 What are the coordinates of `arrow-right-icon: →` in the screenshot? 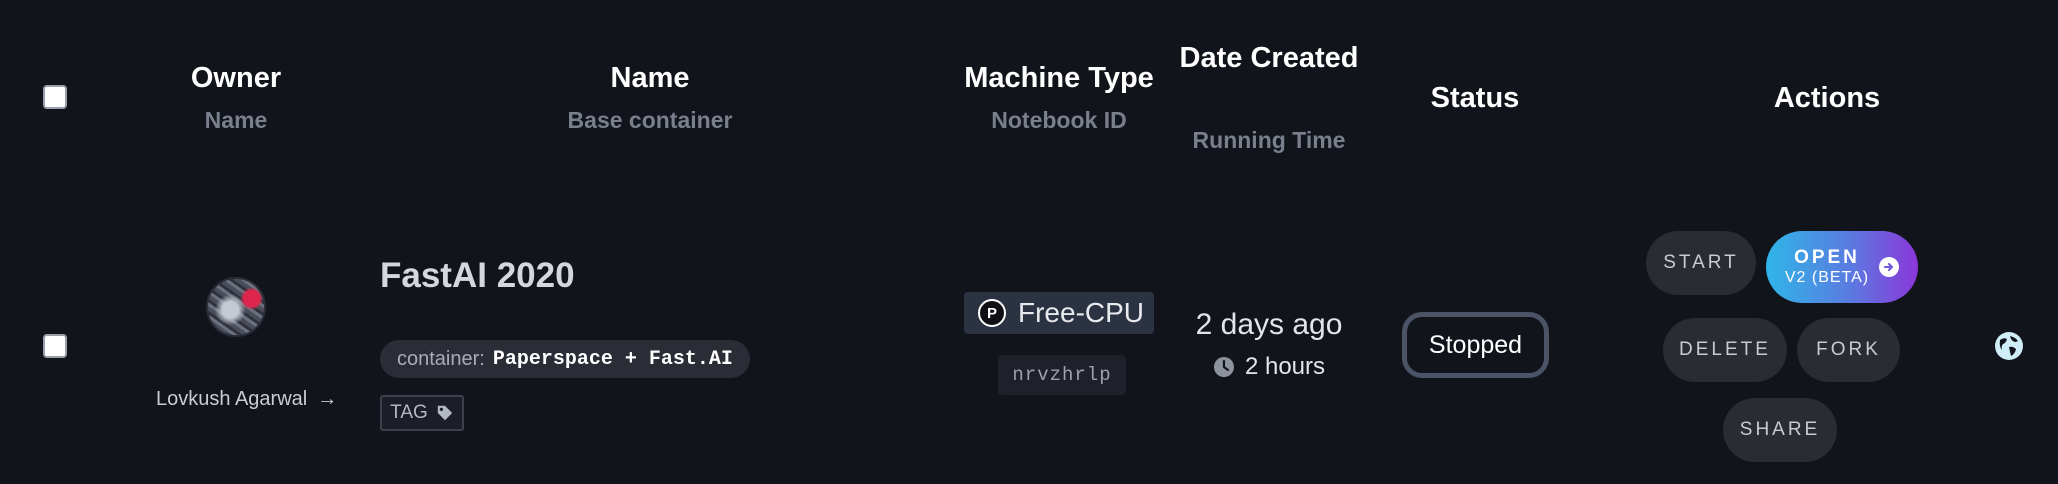 It's located at (327, 399).